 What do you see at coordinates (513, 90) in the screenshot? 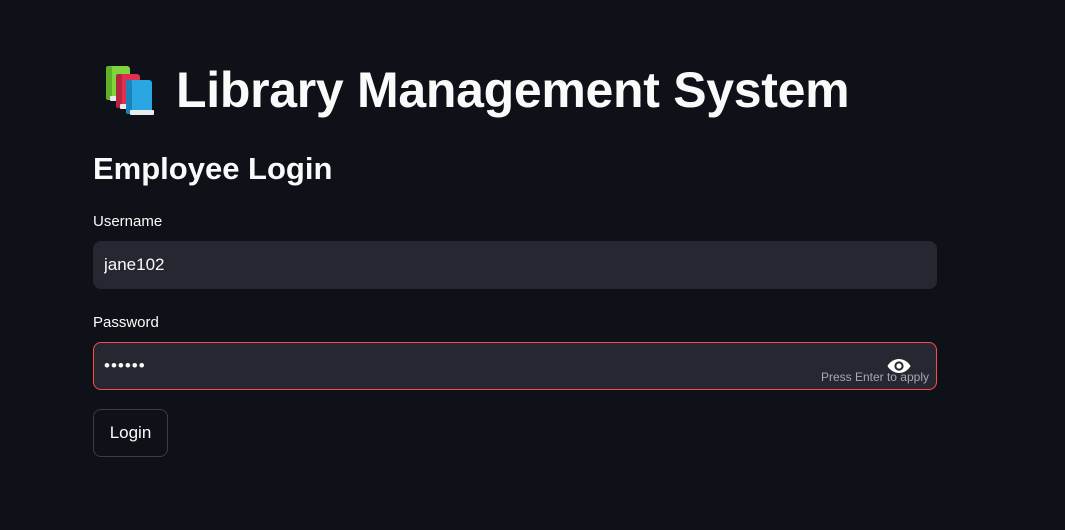
I see `page-title: Library Management System` at bounding box center [513, 90].